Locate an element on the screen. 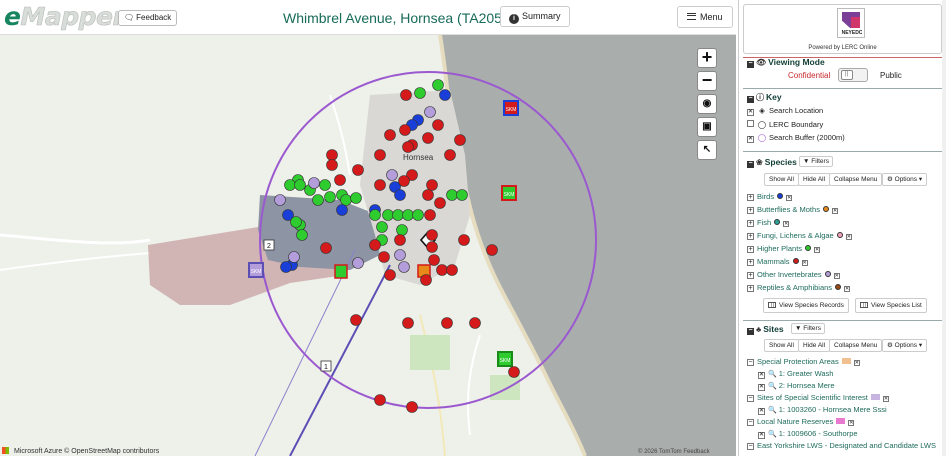  locate-button: ◉ is located at coordinates (707, 104).